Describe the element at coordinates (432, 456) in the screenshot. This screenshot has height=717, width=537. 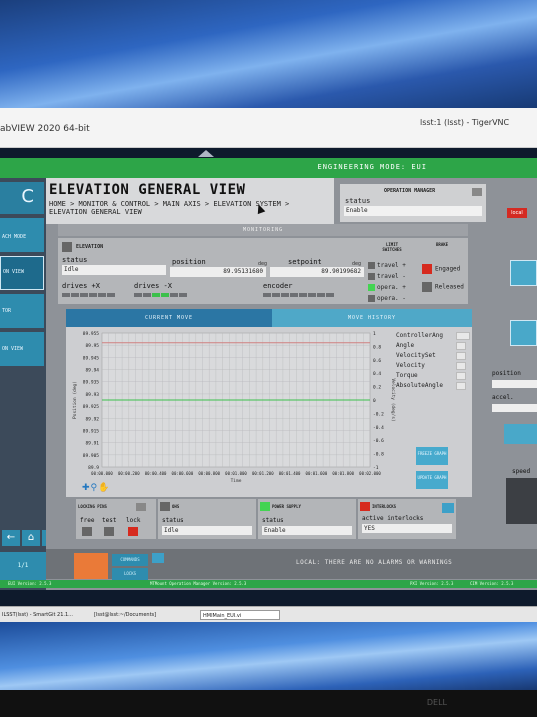
I see `freeze-graph-button: FREEZE GRAPH` at that location.